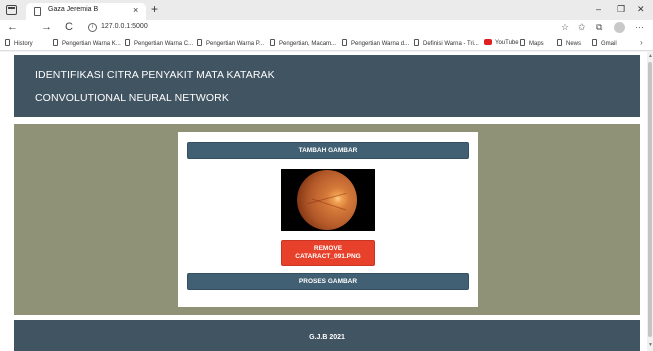 The width and height of the screenshot is (653, 351). What do you see at coordinates (650, 345) in the screenshot?
I see `scroll-down-icon: ▼` at bounding box center [650, 345].